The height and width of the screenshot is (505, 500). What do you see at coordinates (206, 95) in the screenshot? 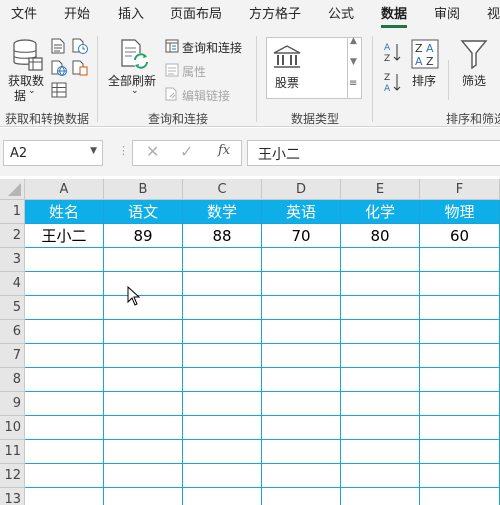
I see `edit-links-button: 编辑链接` at bounding box center [206, 95].